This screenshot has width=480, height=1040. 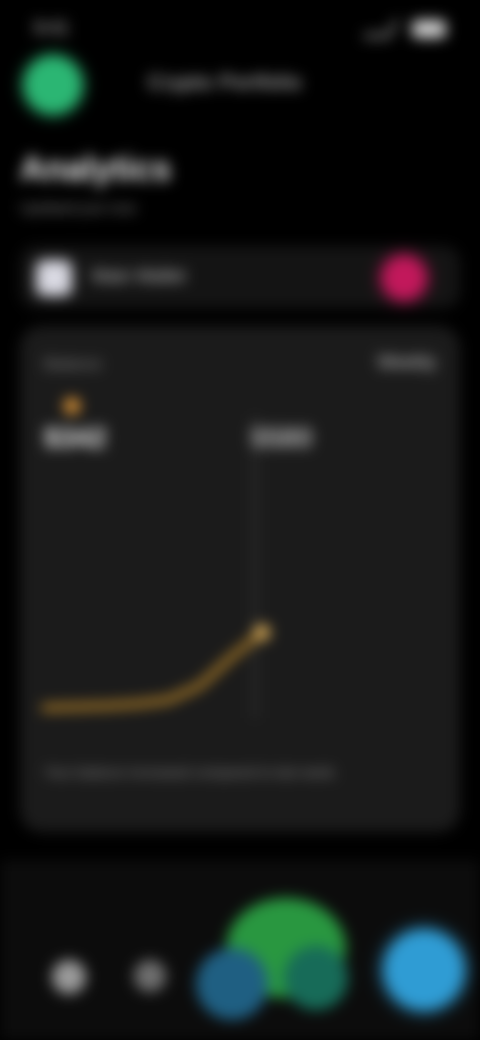 I want to click on status-icons, so click(x=404, y=29).